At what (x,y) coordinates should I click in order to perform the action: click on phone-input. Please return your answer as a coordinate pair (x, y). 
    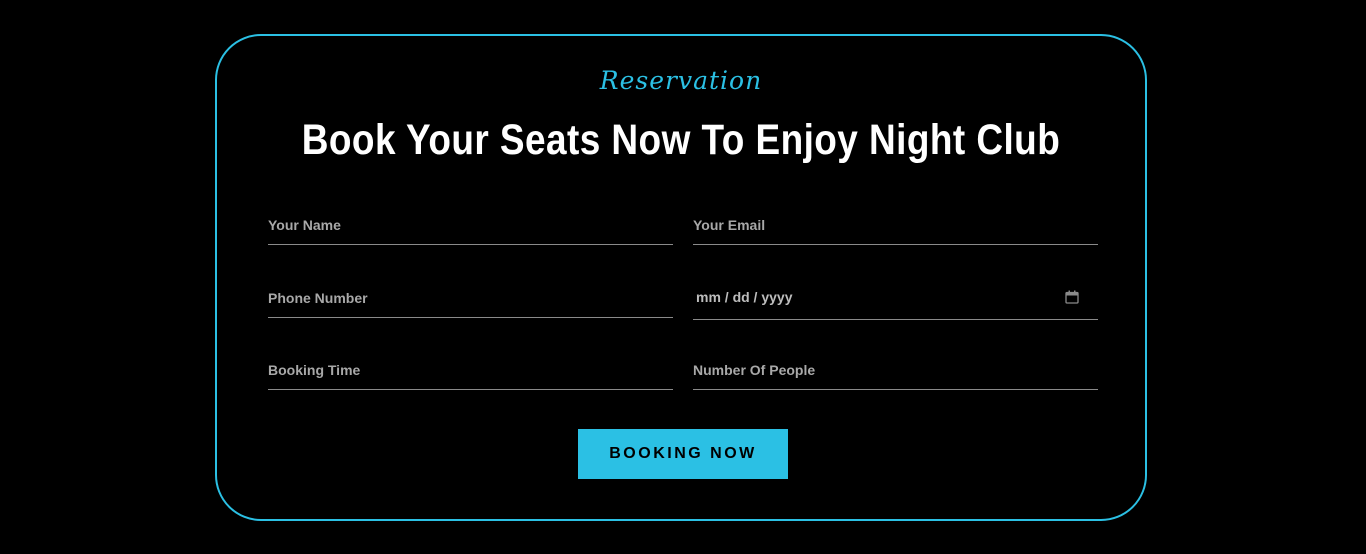
    Looking at the image, I should click on (470, 297).